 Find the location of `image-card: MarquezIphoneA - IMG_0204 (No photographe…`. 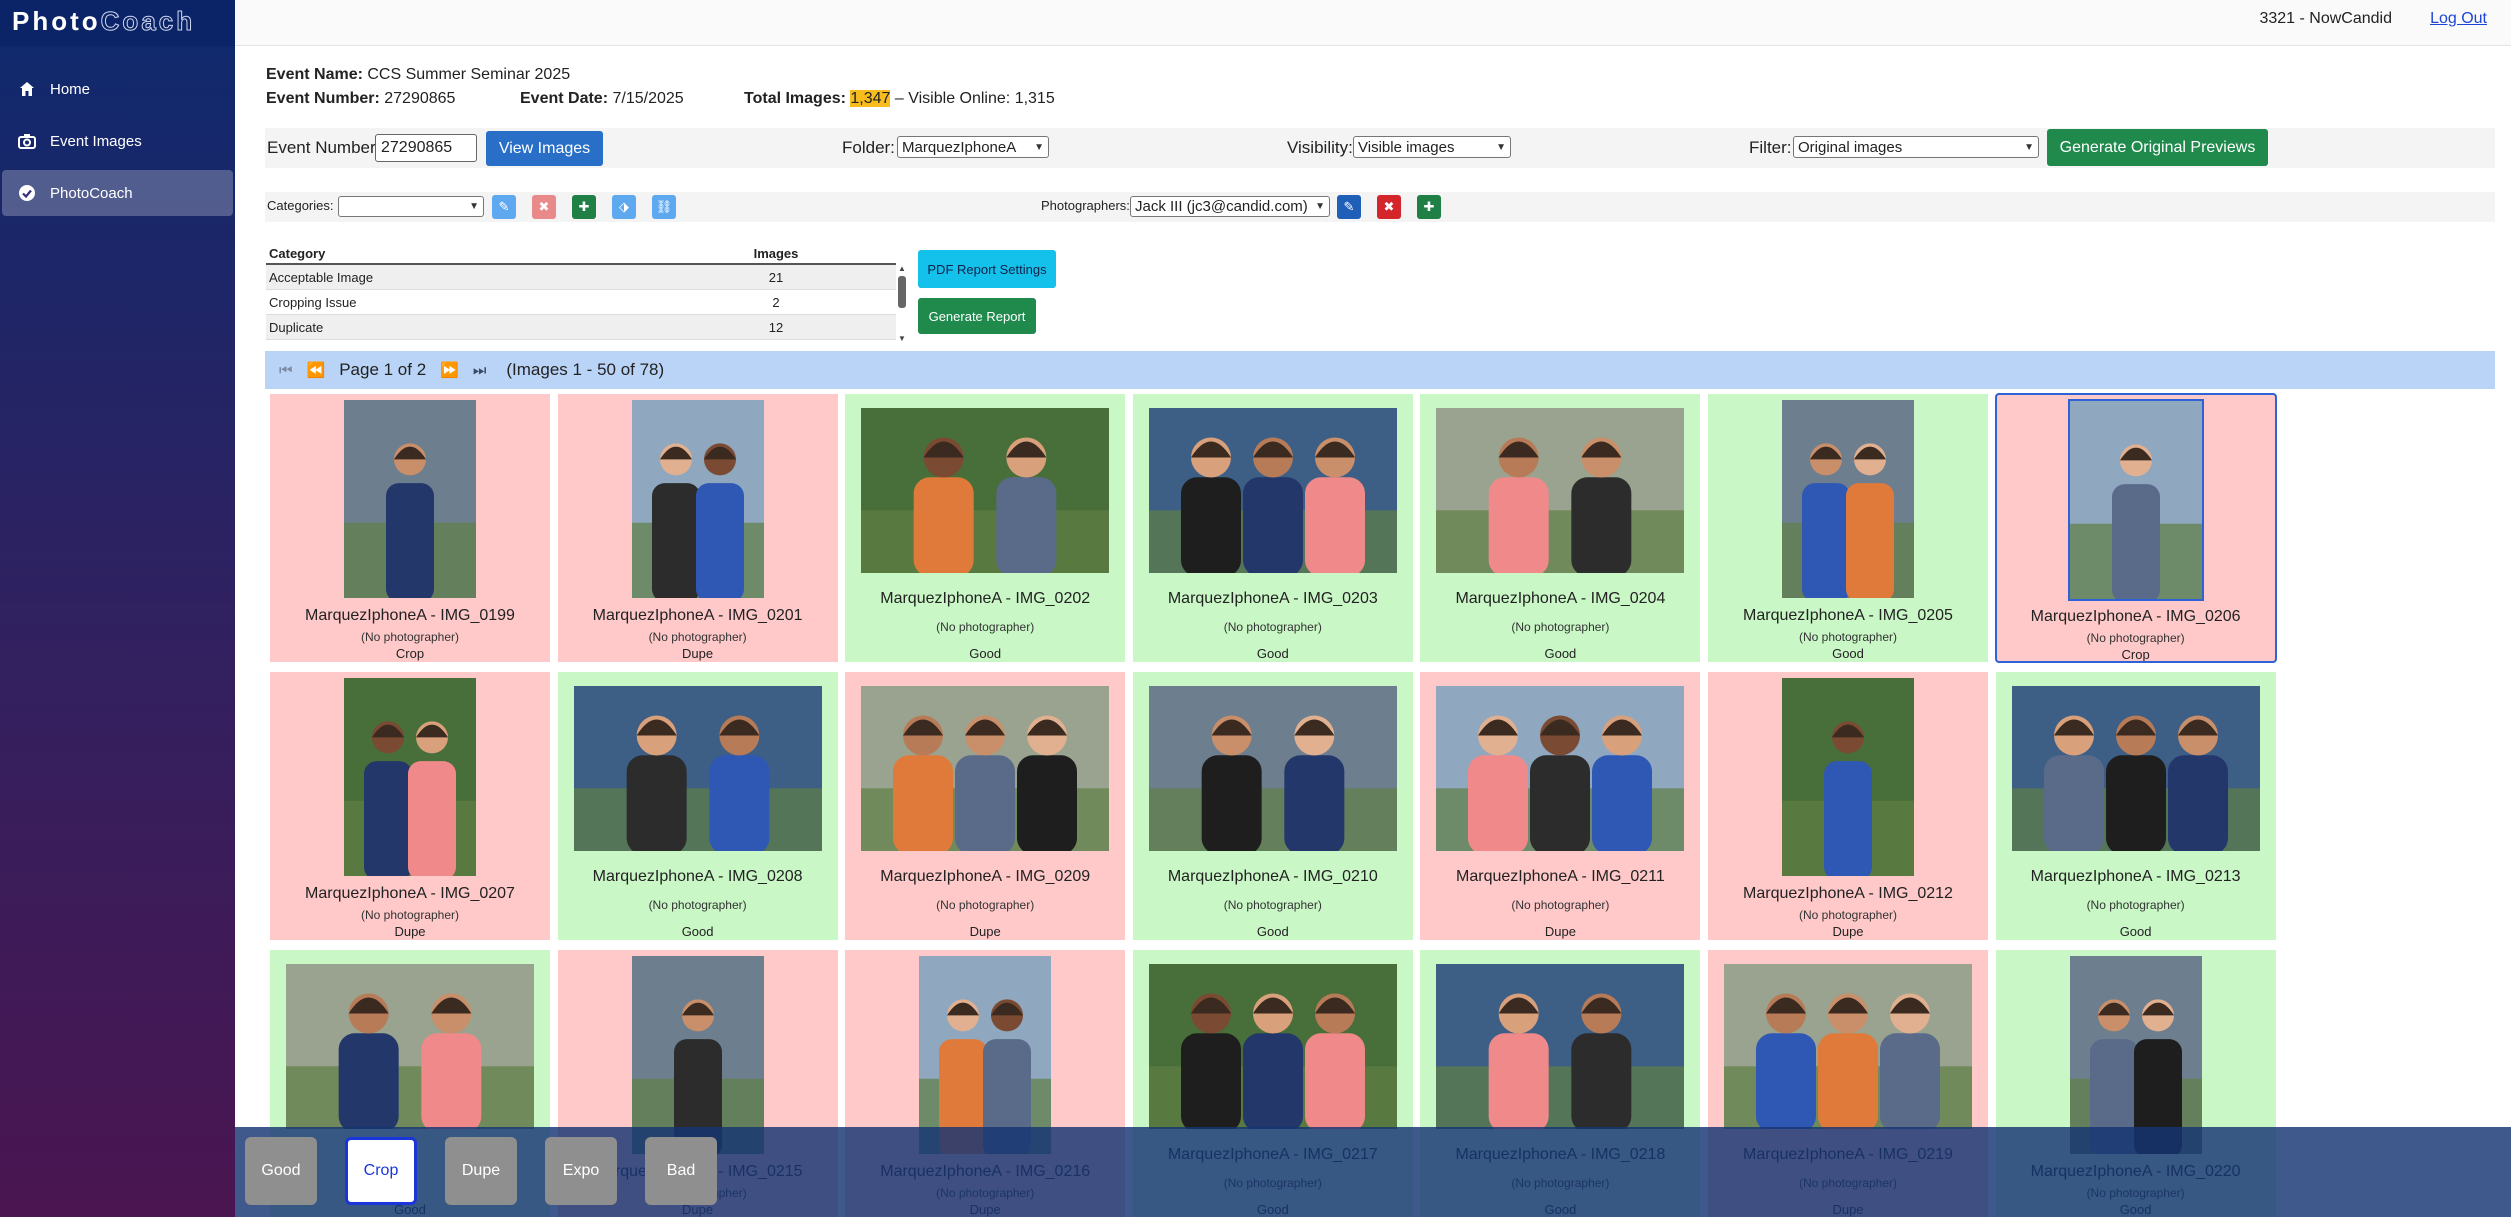

image-card: MarquezIphoneA - IMG_0204 (No photographe… is located at coordinates (1560, 528).